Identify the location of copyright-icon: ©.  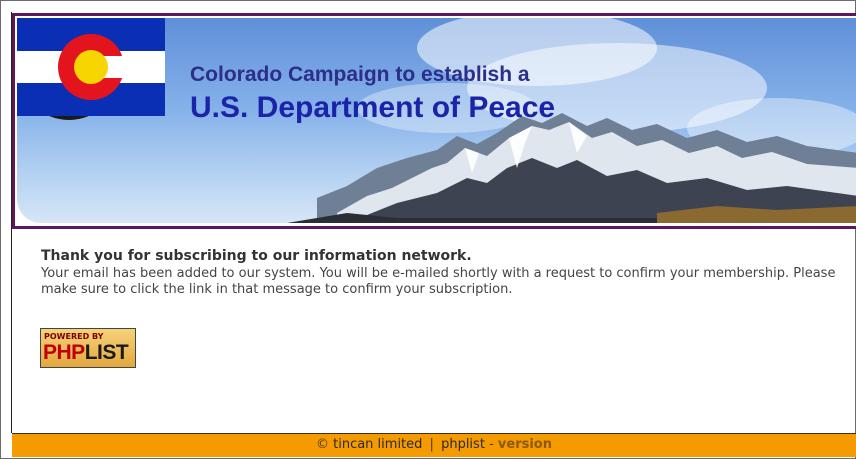
(322, 444).